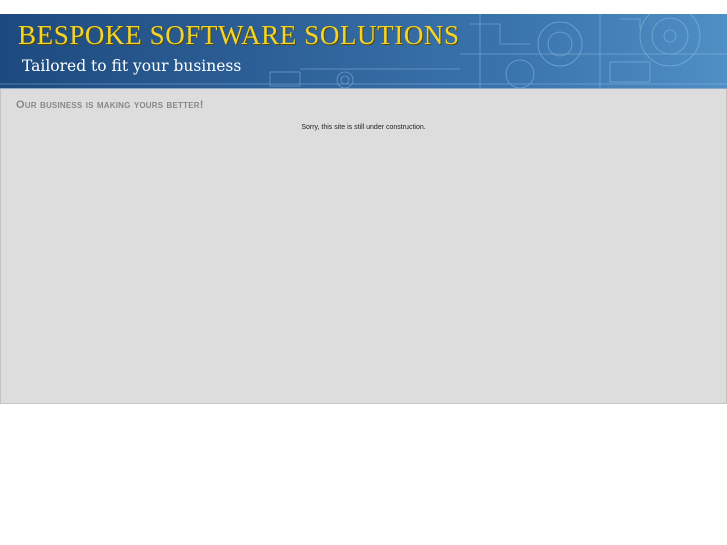 The height and width of the screenshot is (545, 727). I want to click on site-tagline: Tailored to fit your business, so click(132, 66).